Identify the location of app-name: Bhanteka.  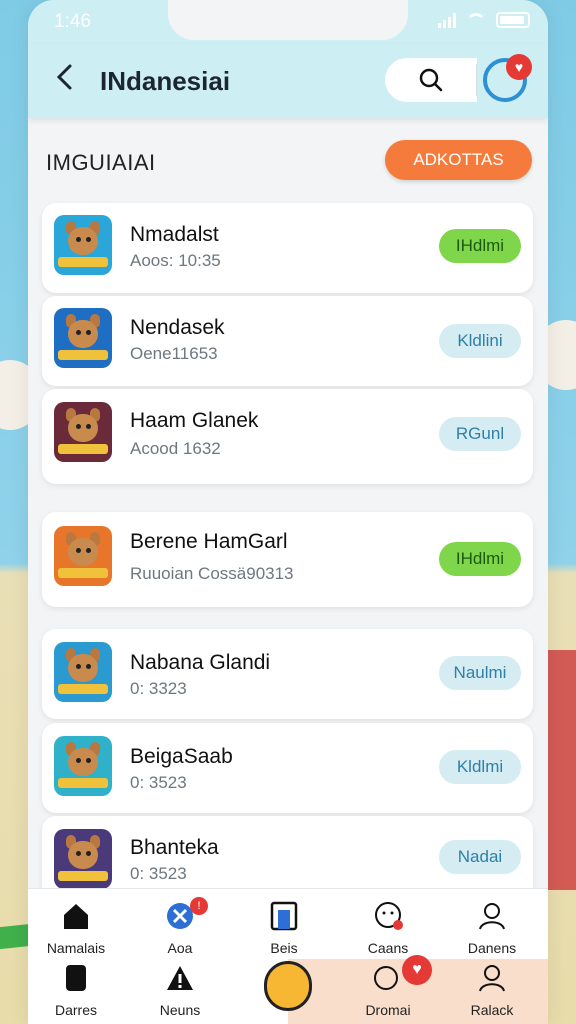
(174, 847).